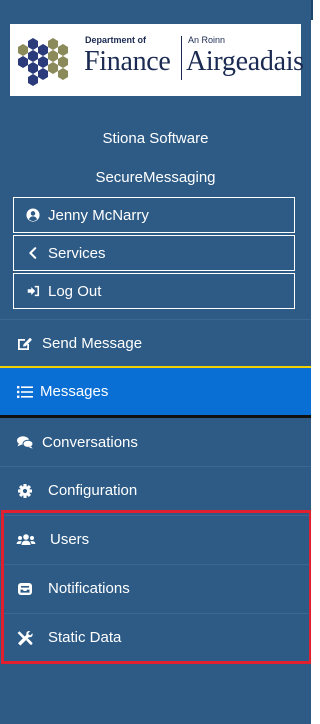 The height and width of the screenshot is (724, 320). Describe the element at coordinates (155, 442) in the screenshot. I see `nav-conversations: Conversations` at that location.